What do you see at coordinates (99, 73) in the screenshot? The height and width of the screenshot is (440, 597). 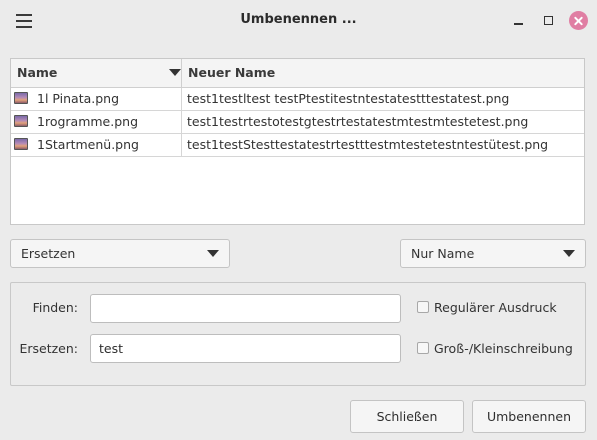 I see `column-header-name: Name` at bounding box center [99, 73].